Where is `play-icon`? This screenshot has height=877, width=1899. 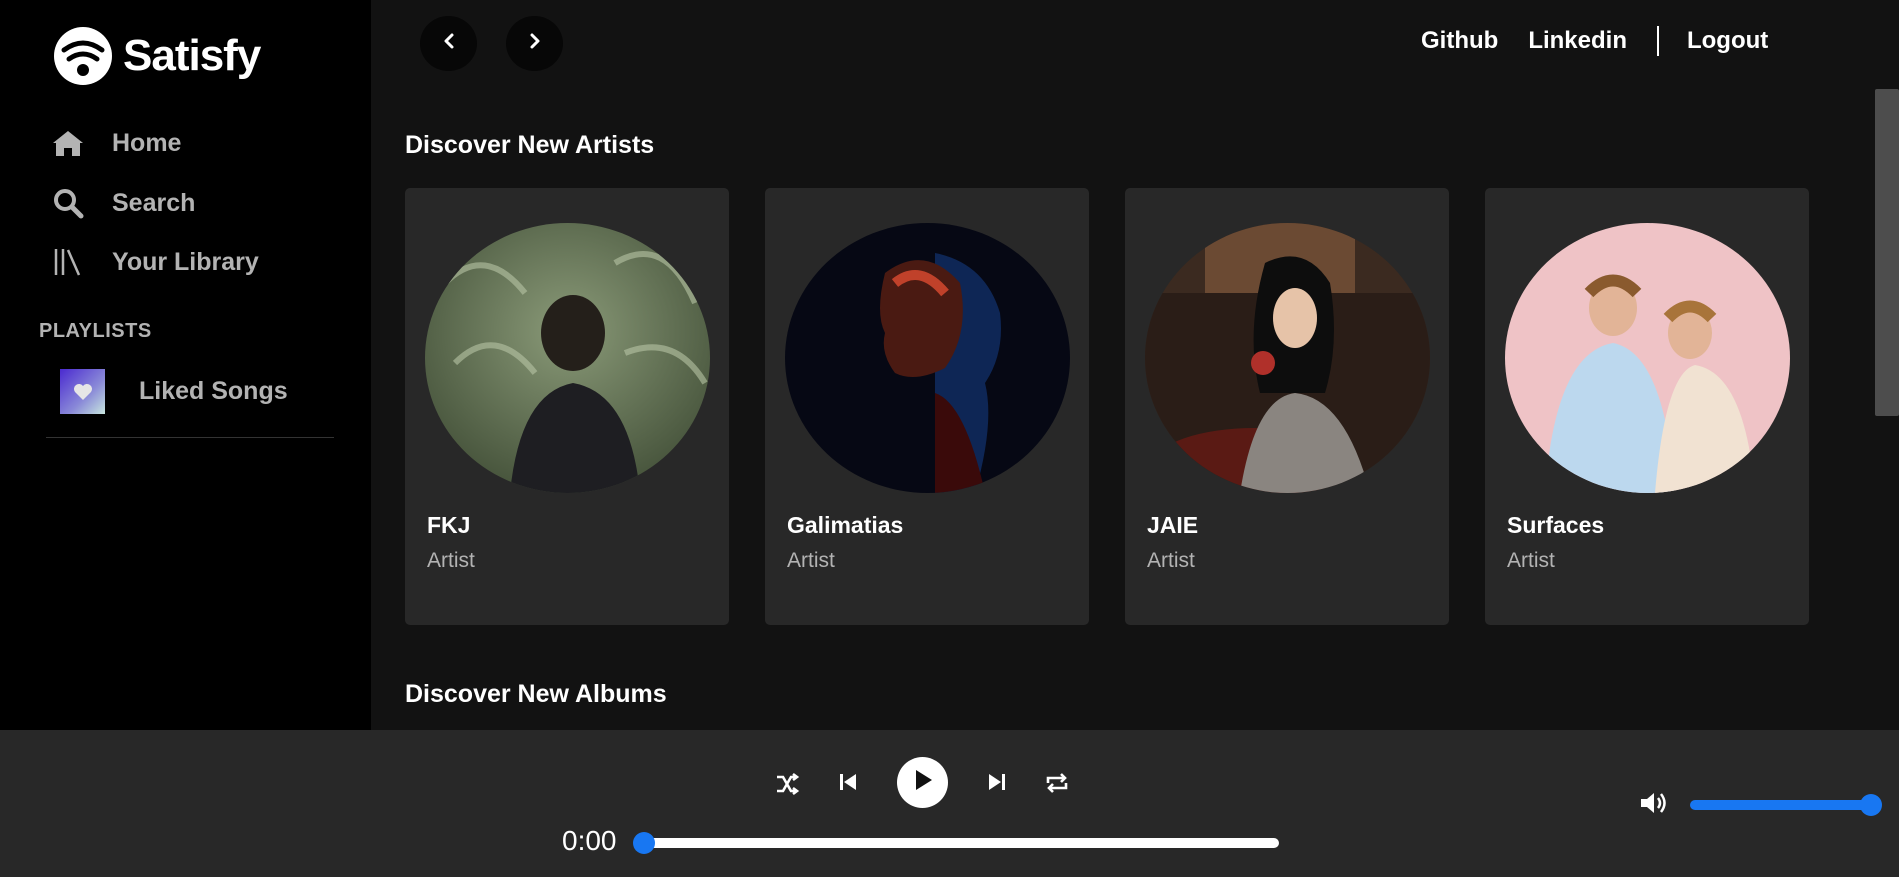
play-icon is located at coordinates (923, 782).